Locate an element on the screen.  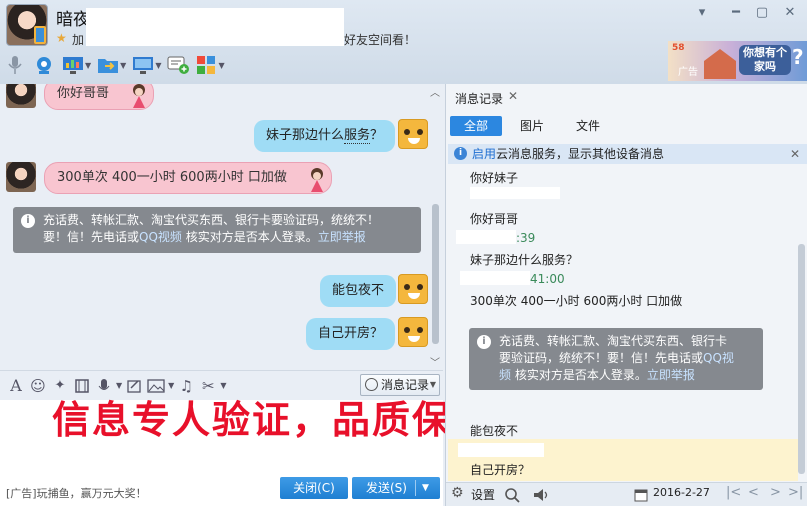
message-text: 自己开房？ is located at coordinates (351, 333).